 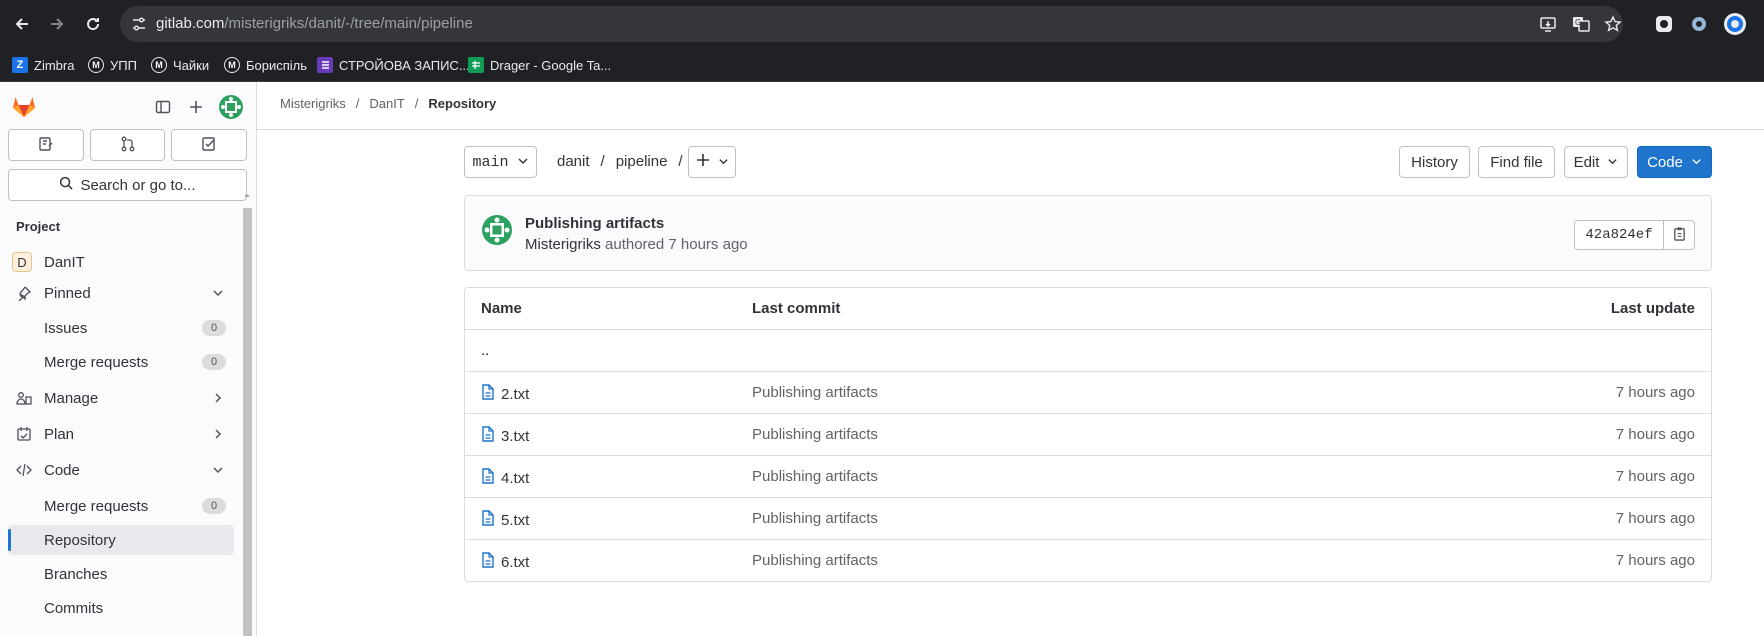 What do you see at coordinates (43, 65) in the screenshot?
I see `bookmark-zimbra: Z Zimbra` at bounding box center [43, 65].